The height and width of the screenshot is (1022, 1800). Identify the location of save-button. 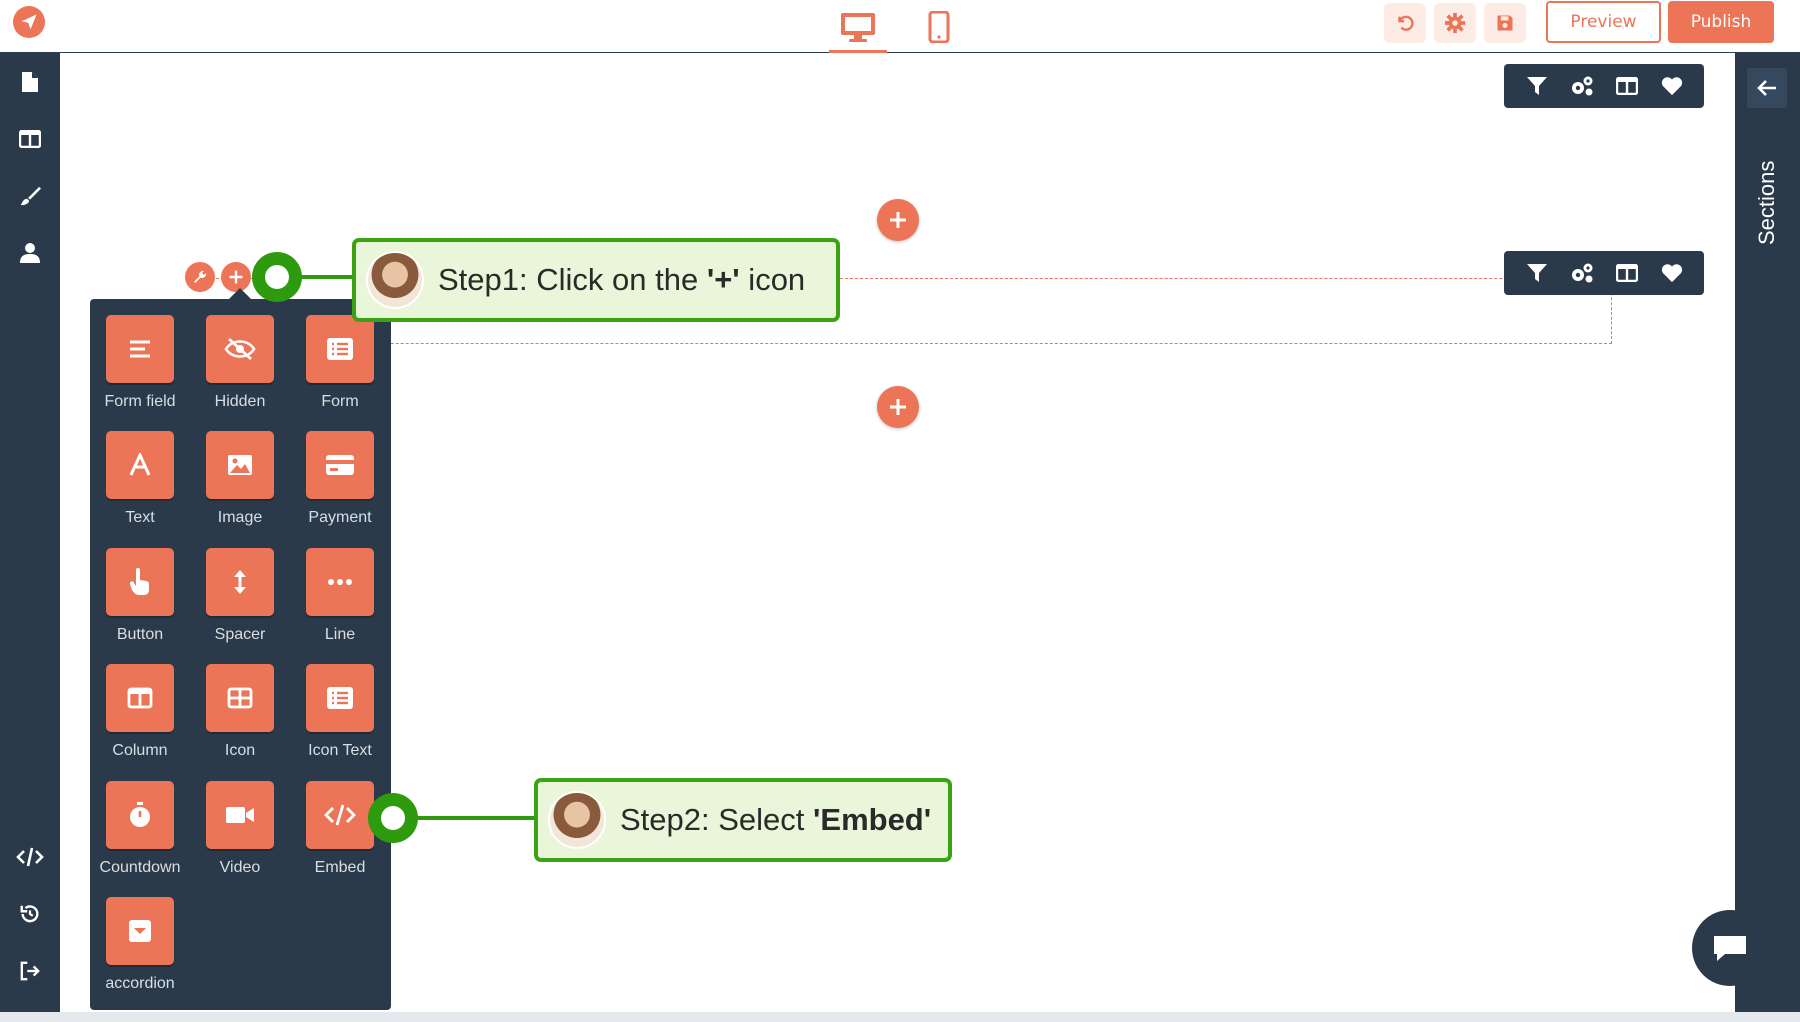
(1505, 23).